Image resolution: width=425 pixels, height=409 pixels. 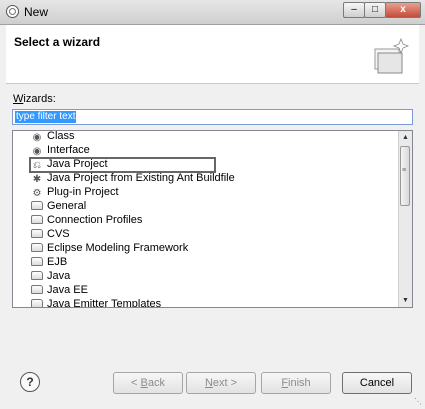 I want to click on ant-project-icon: ✱, so click(x=37, y=179).